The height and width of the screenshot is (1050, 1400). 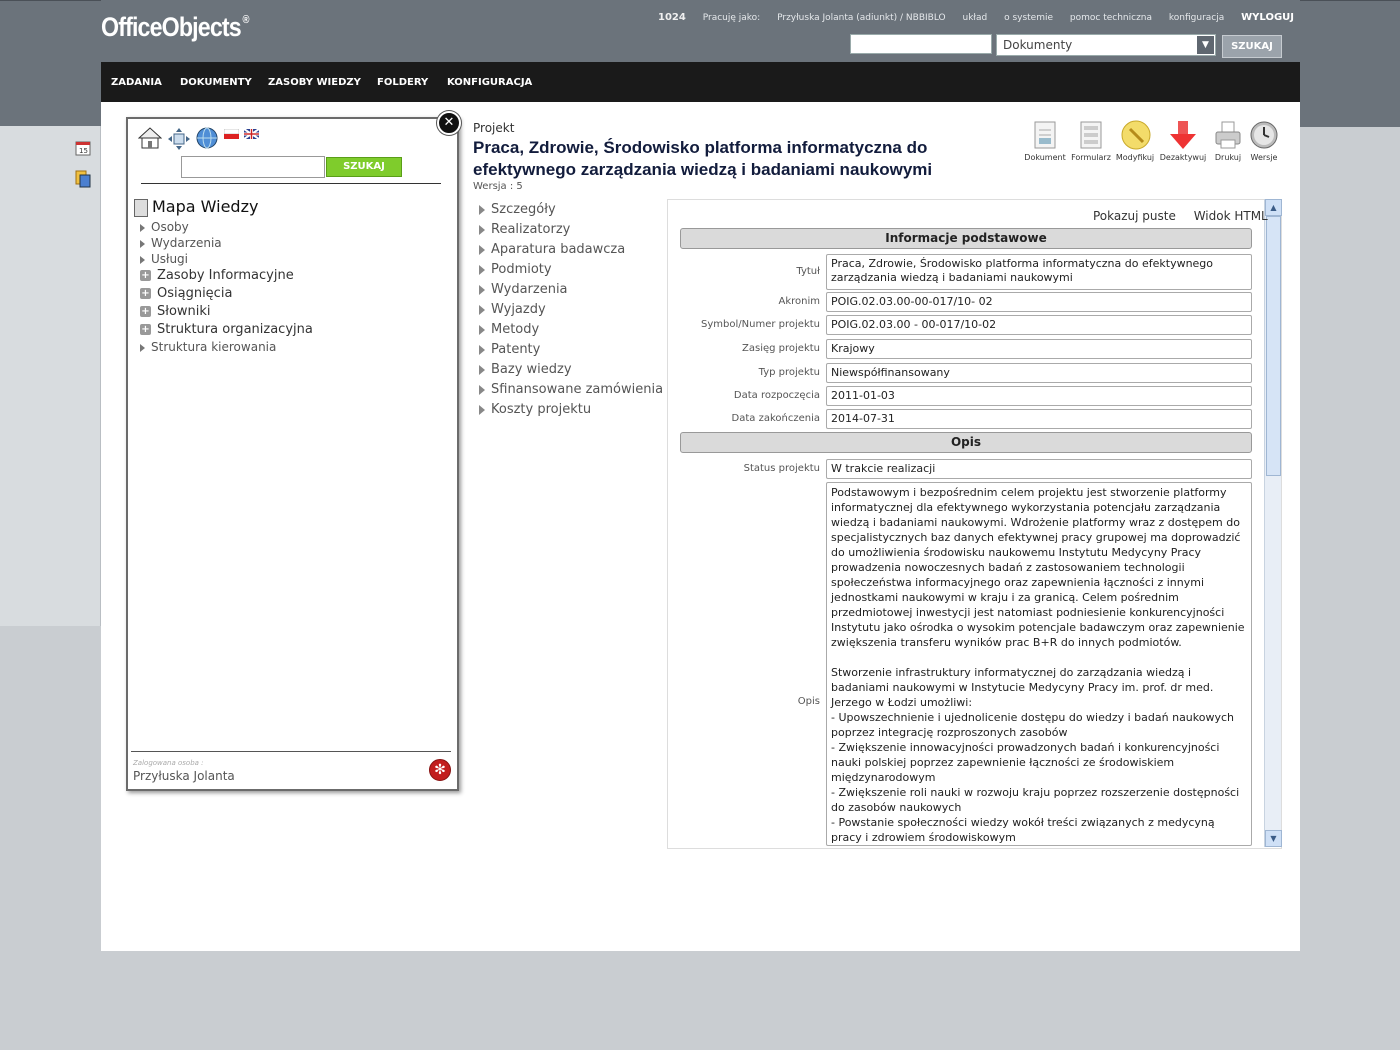 What do you see at coordinates (1183, 135) in the screenshot?
I see `arrow-down-icon` at bounding box center [1183, 135].